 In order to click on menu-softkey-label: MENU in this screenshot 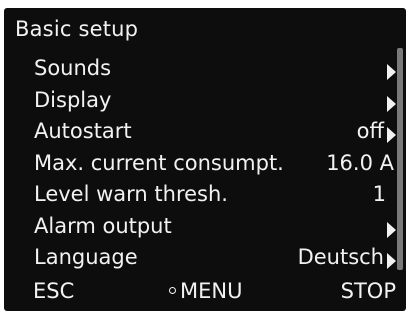, I will do `click(211, 291)`.